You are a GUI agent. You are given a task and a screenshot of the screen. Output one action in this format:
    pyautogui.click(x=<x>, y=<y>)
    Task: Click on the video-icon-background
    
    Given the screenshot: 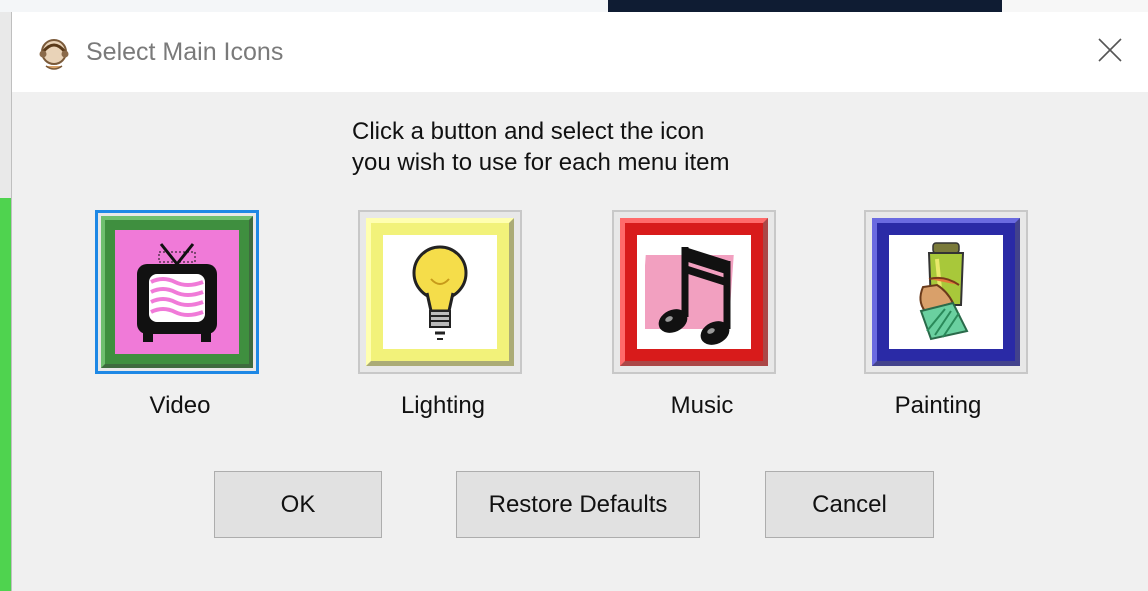 What is the action you would take?
    pyautogui.click(x=177, y=292)
    